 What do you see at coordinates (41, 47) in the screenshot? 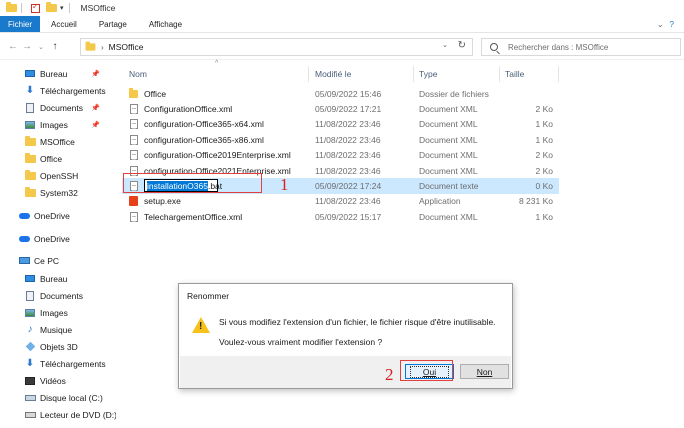
I see `recent-locations-icon: ⌄` at bounding box center [41, 47].